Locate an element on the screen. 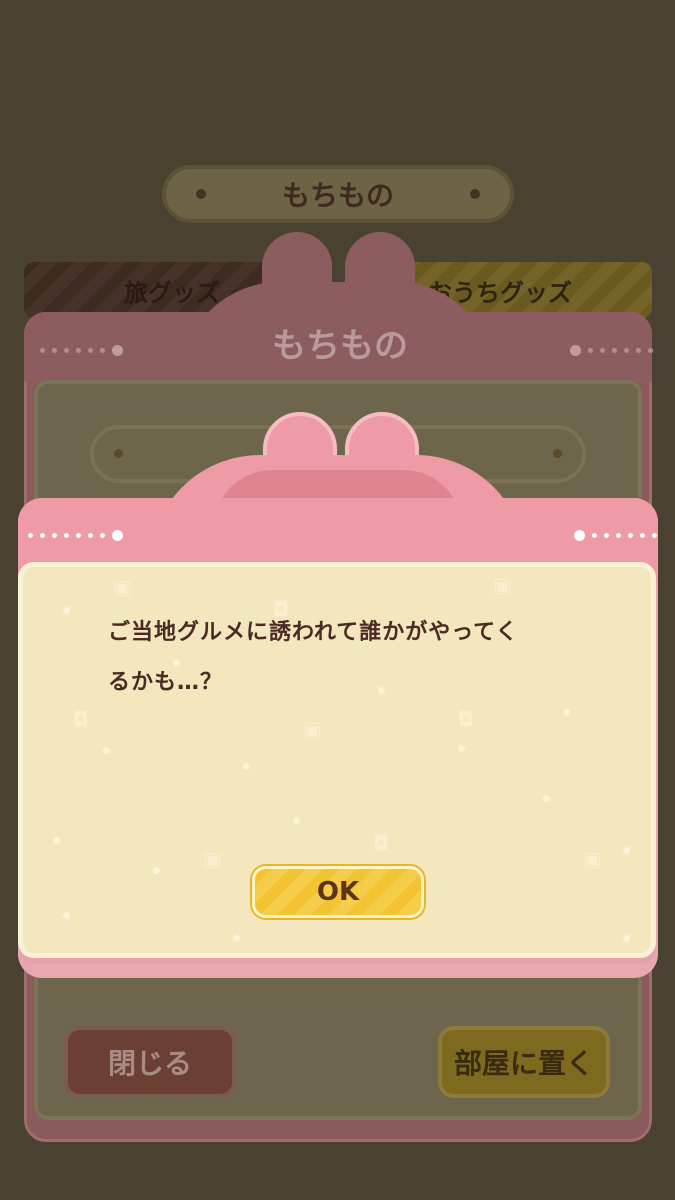  popup-message-line: るかも…？ is located at coordinates (166, 682).